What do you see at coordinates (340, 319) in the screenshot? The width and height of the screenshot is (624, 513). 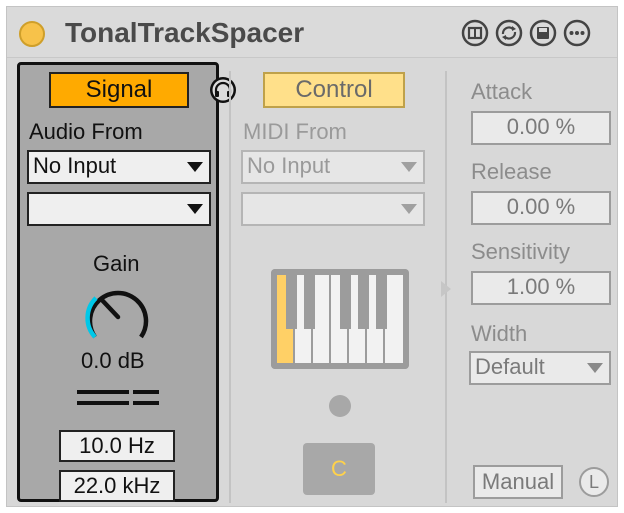 I see `piano-keyboard-icon` at bounding box center [340, 319].